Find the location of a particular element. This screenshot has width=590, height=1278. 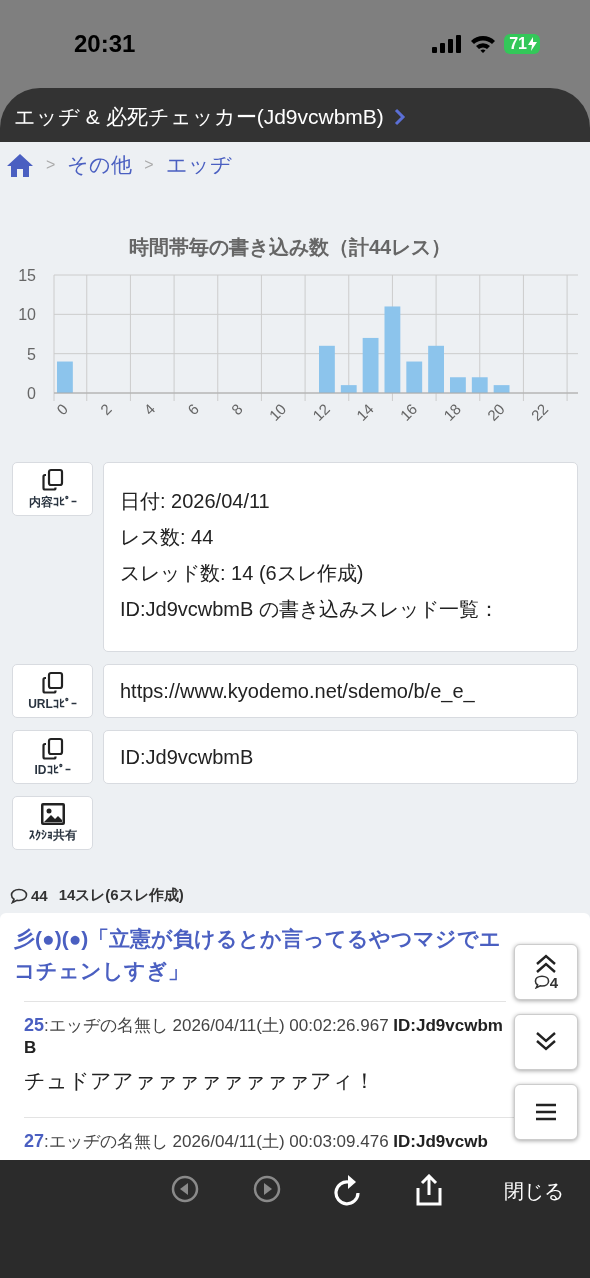

scroll-bottom-button is located at coordinates (546, 1042).